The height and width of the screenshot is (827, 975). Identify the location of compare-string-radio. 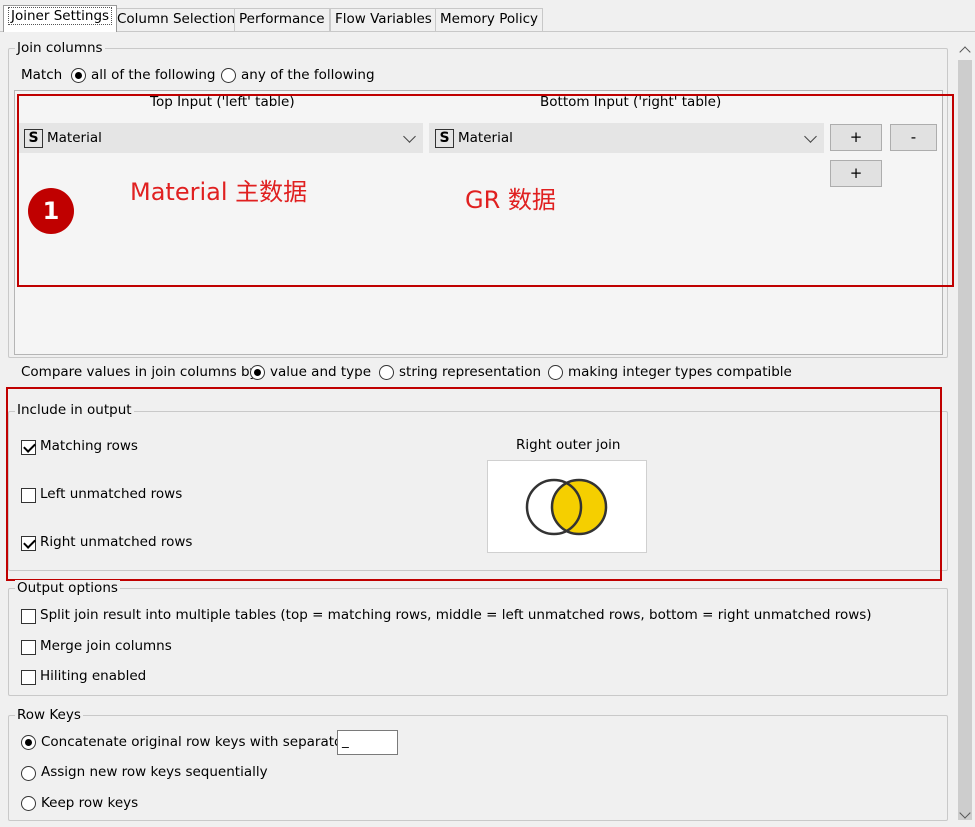
(386, 372).